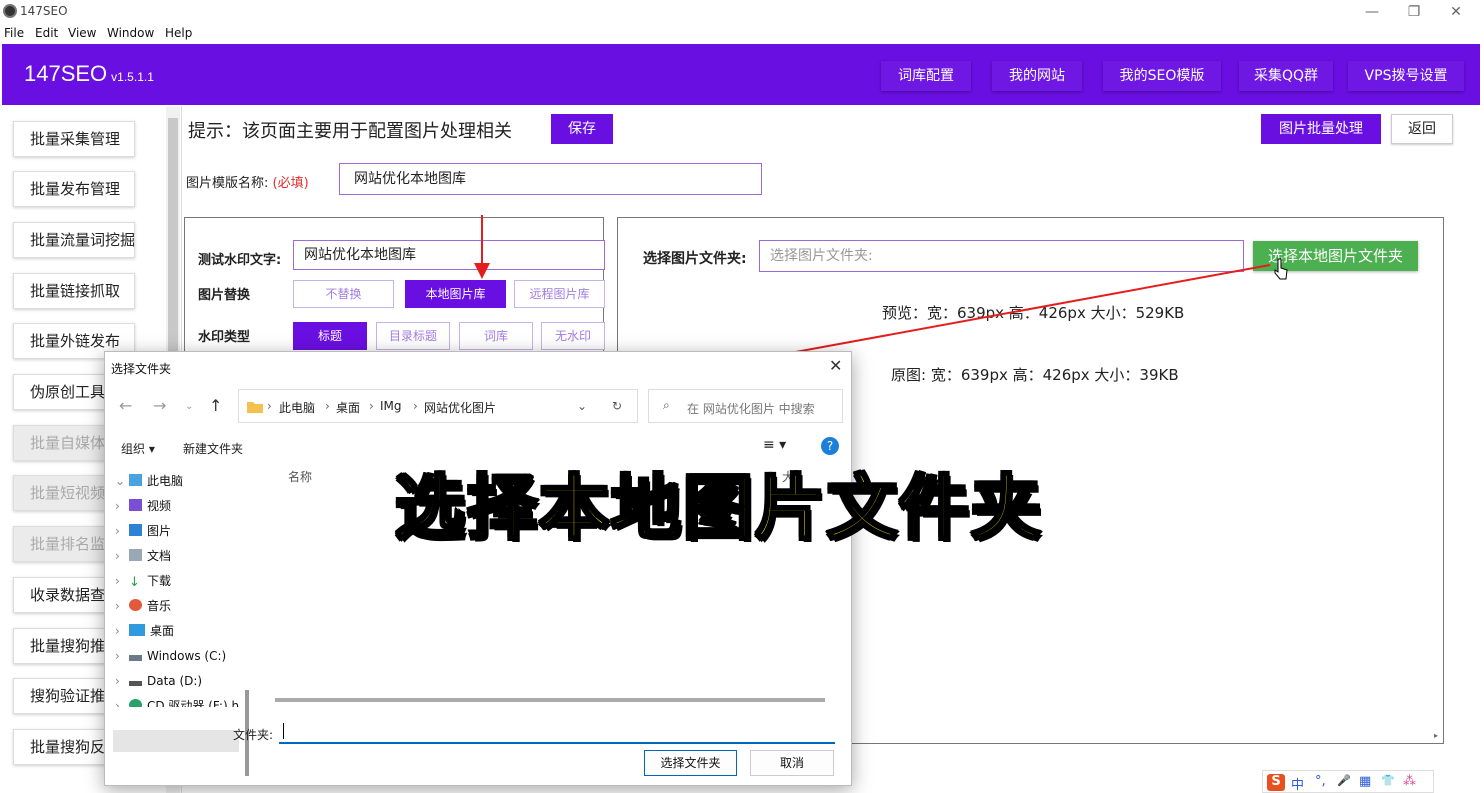 The image size is (1484, 793). Describe the element at coordinates (1365, 781) in the screenshot. I see `keyboard-icon: ▦` at that location.